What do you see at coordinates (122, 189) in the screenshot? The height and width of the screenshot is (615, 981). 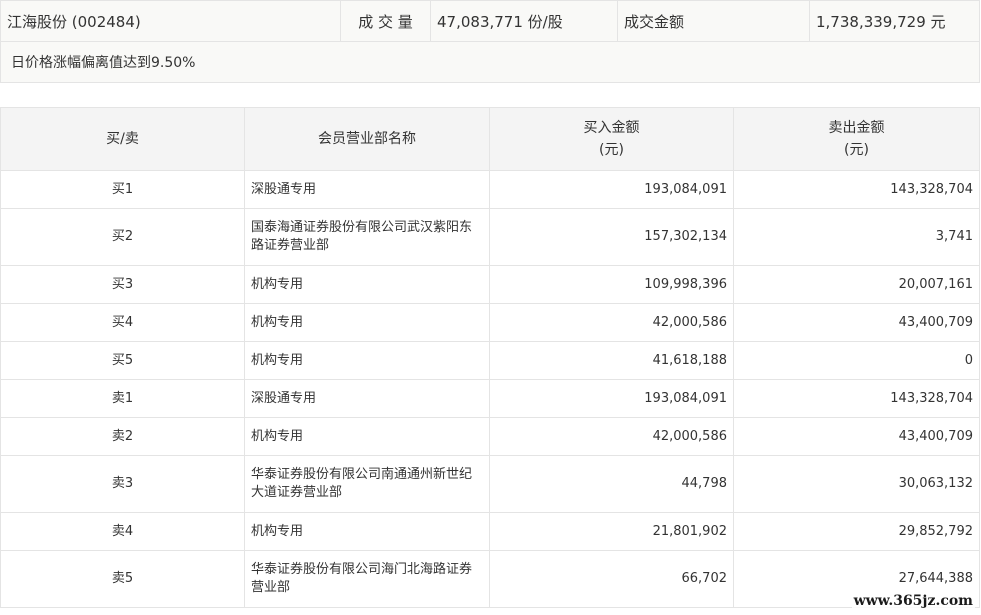 I see `side-cell: 买1` at bounding box center [122, 189].